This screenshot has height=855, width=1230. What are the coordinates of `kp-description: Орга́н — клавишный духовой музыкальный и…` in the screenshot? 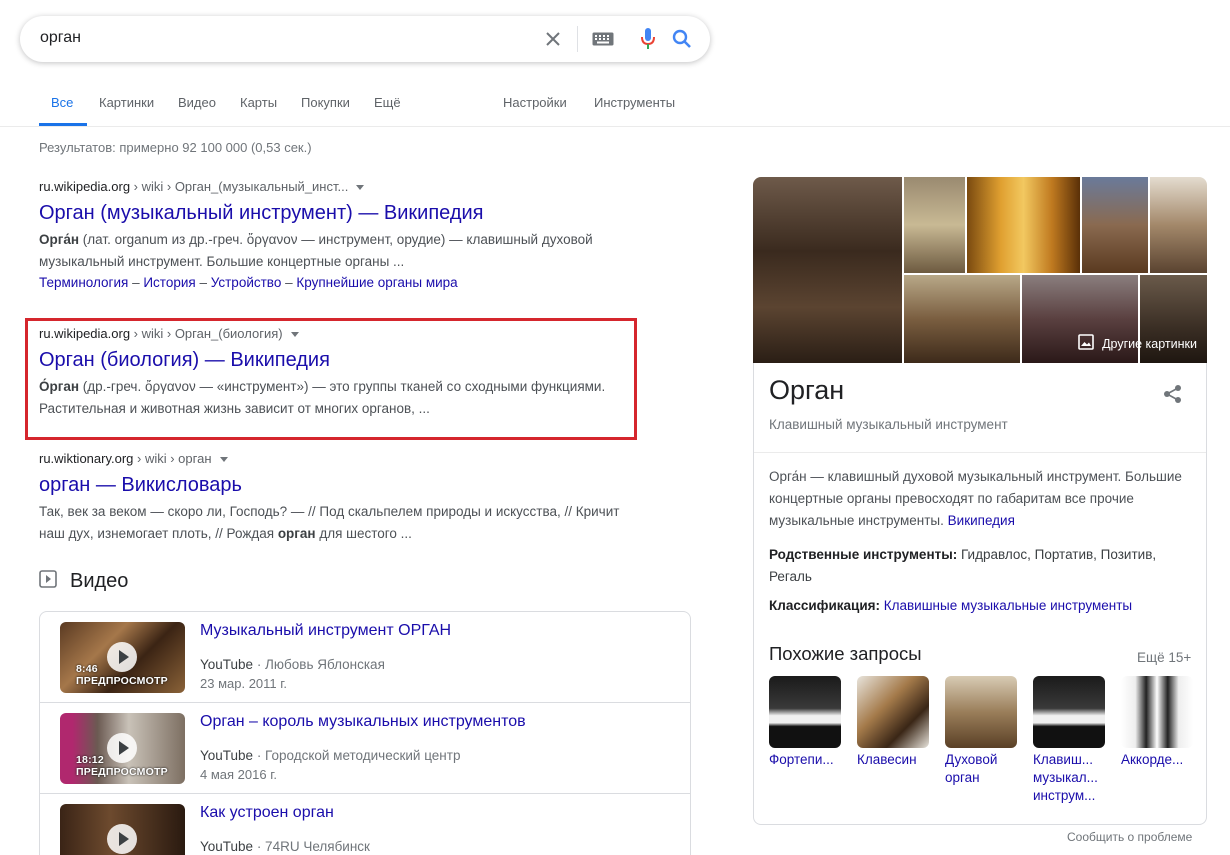 It's located at (975, 498).